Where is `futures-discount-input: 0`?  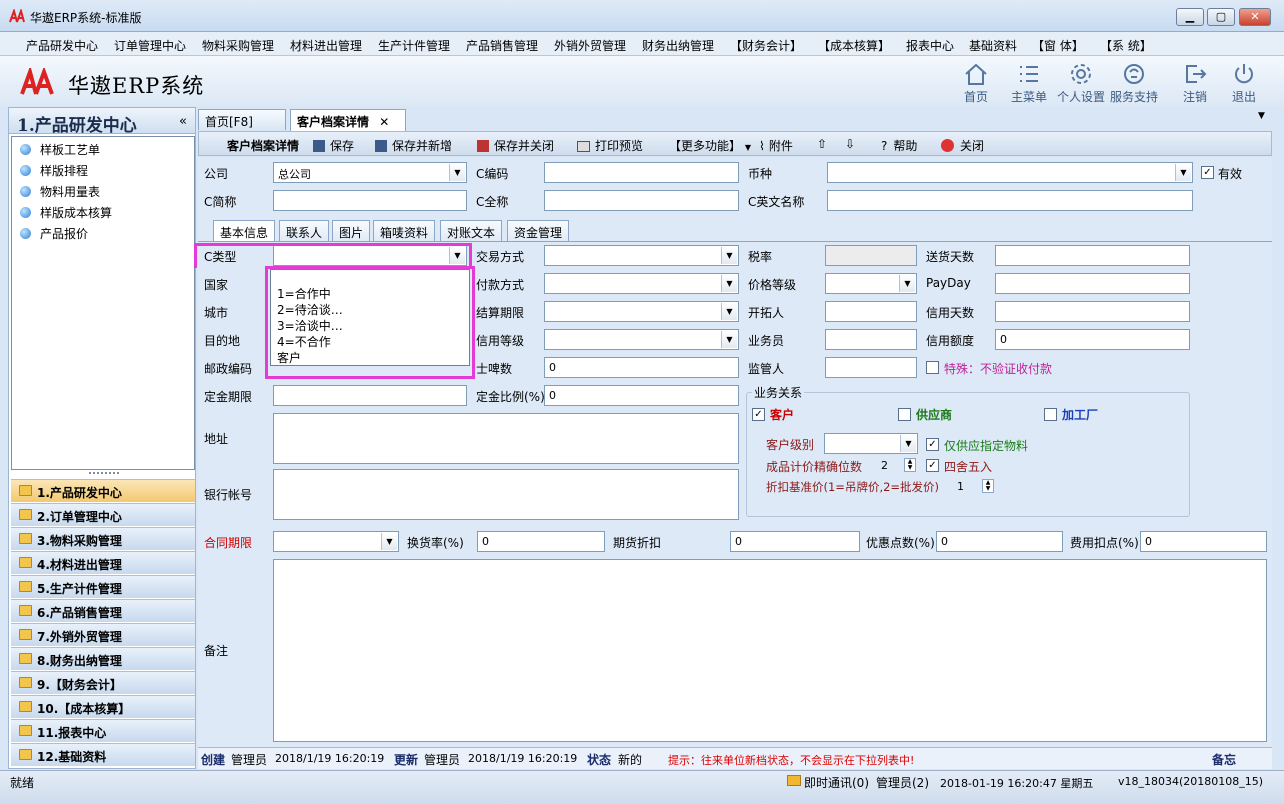 futures-discount-input: 0 is located at coordinates (795, 541).